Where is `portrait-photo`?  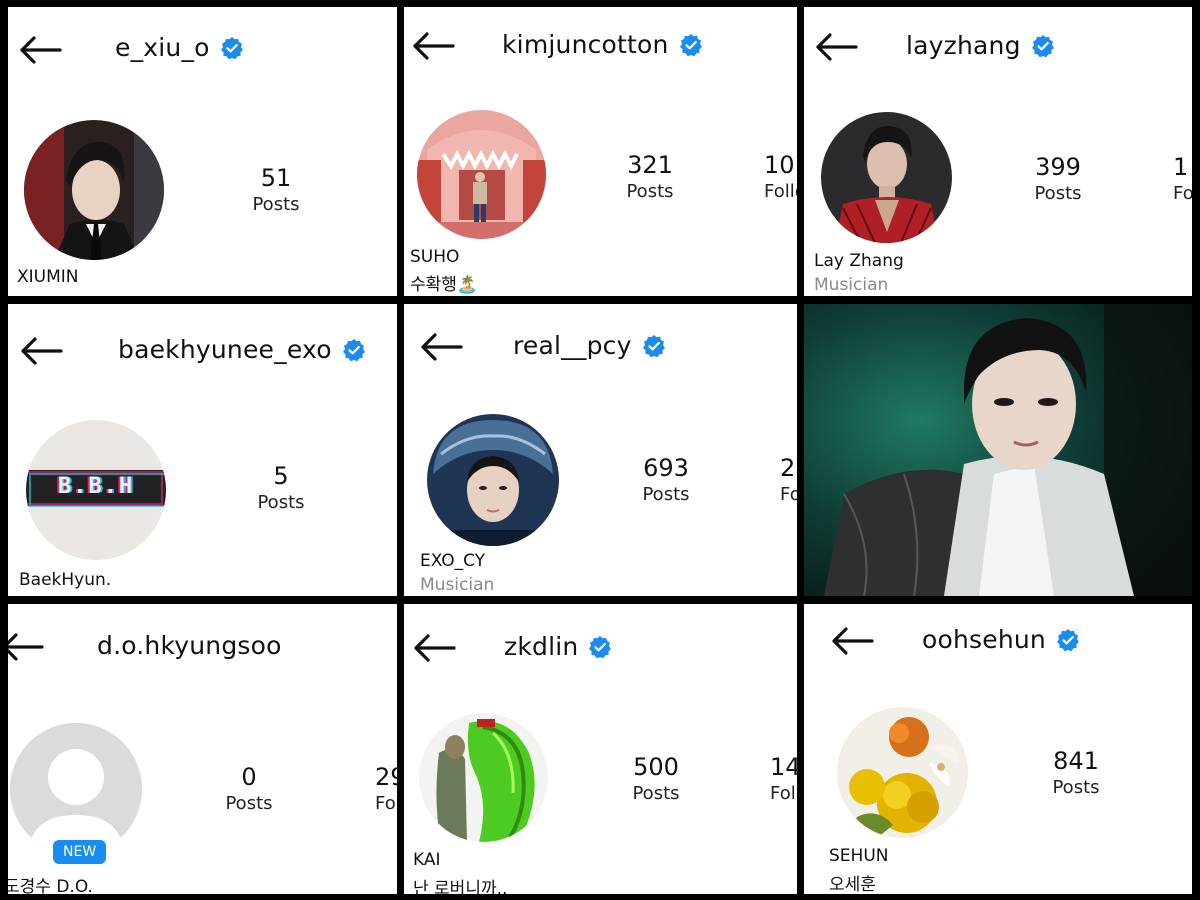 portrait-photo is located at coordinates (998, 450).